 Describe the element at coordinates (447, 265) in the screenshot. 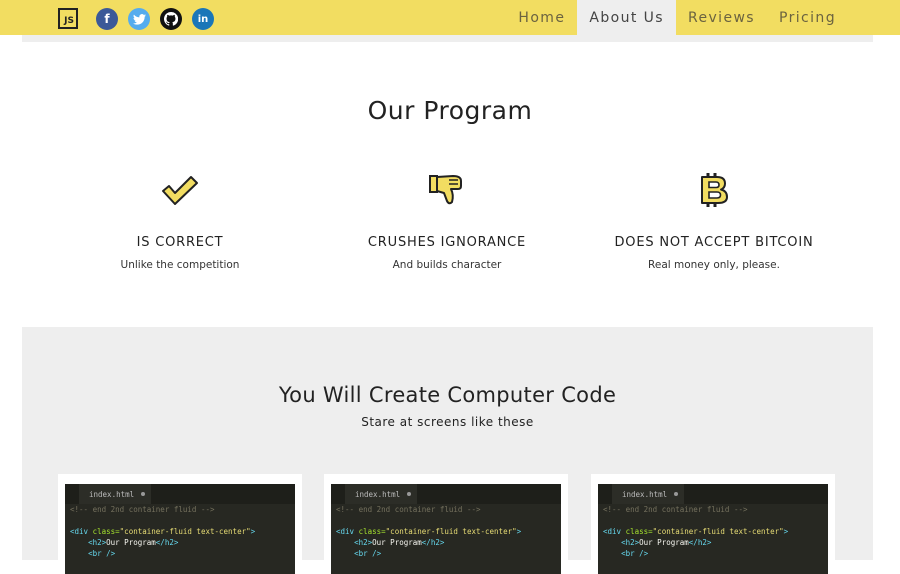

I see `feature-subtitle: And builds character` at that location.